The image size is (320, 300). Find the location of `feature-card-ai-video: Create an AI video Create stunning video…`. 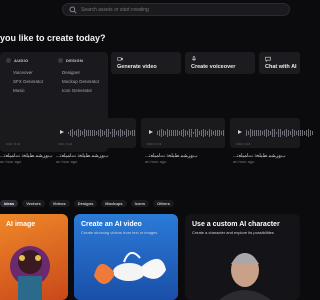

feature-card-ai-video: Create an AI video Create stunning video… is located at coordinates (126, 257).